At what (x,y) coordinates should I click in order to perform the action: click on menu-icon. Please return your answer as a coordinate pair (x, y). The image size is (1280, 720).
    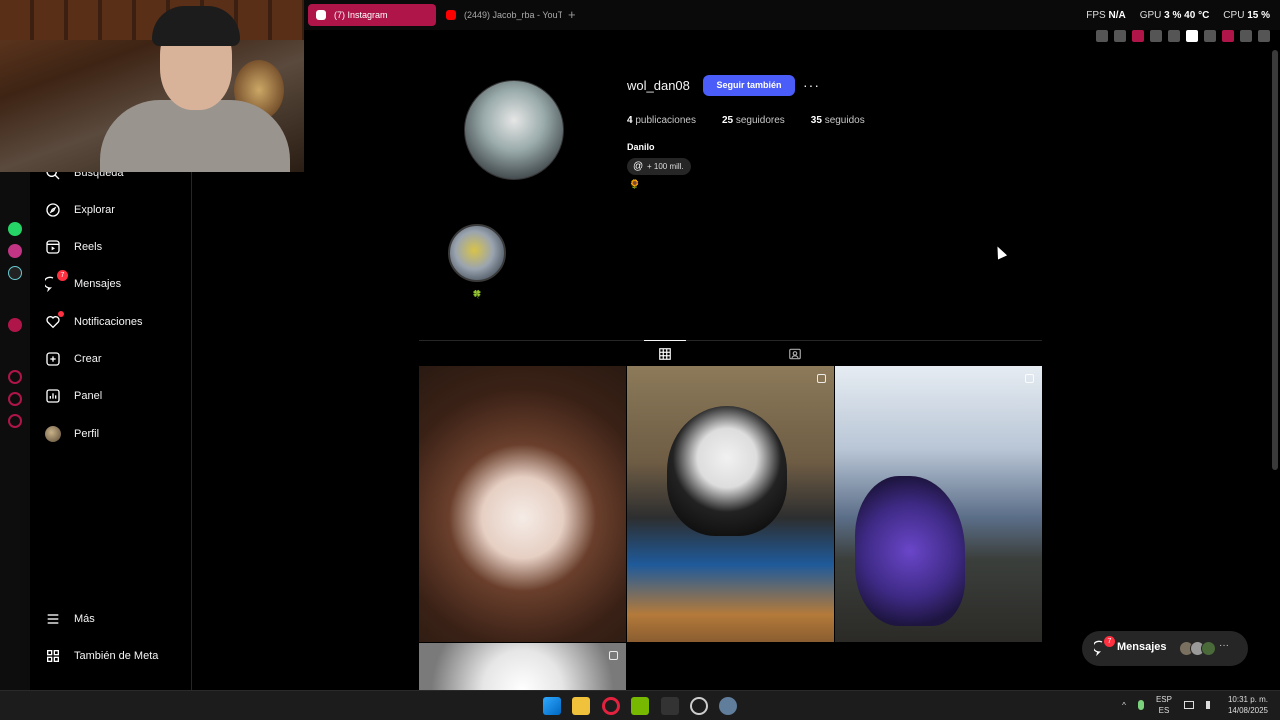
    Looking at the image, I should click on (1264, 36).